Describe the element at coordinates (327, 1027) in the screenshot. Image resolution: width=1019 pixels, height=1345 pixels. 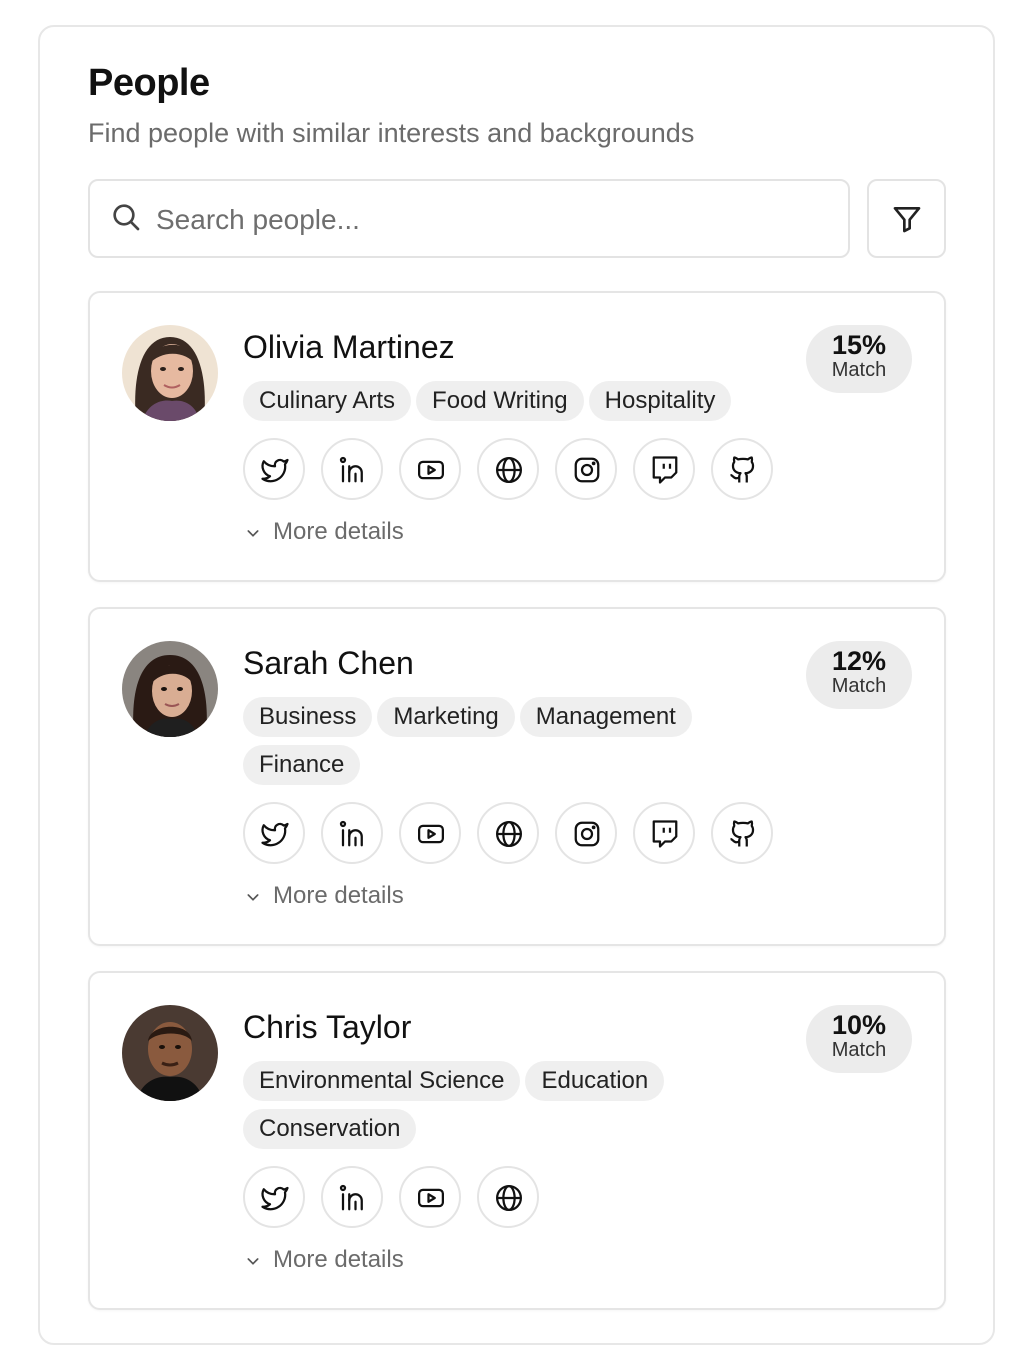
I see `person-name: Chris Taylor` at that location.